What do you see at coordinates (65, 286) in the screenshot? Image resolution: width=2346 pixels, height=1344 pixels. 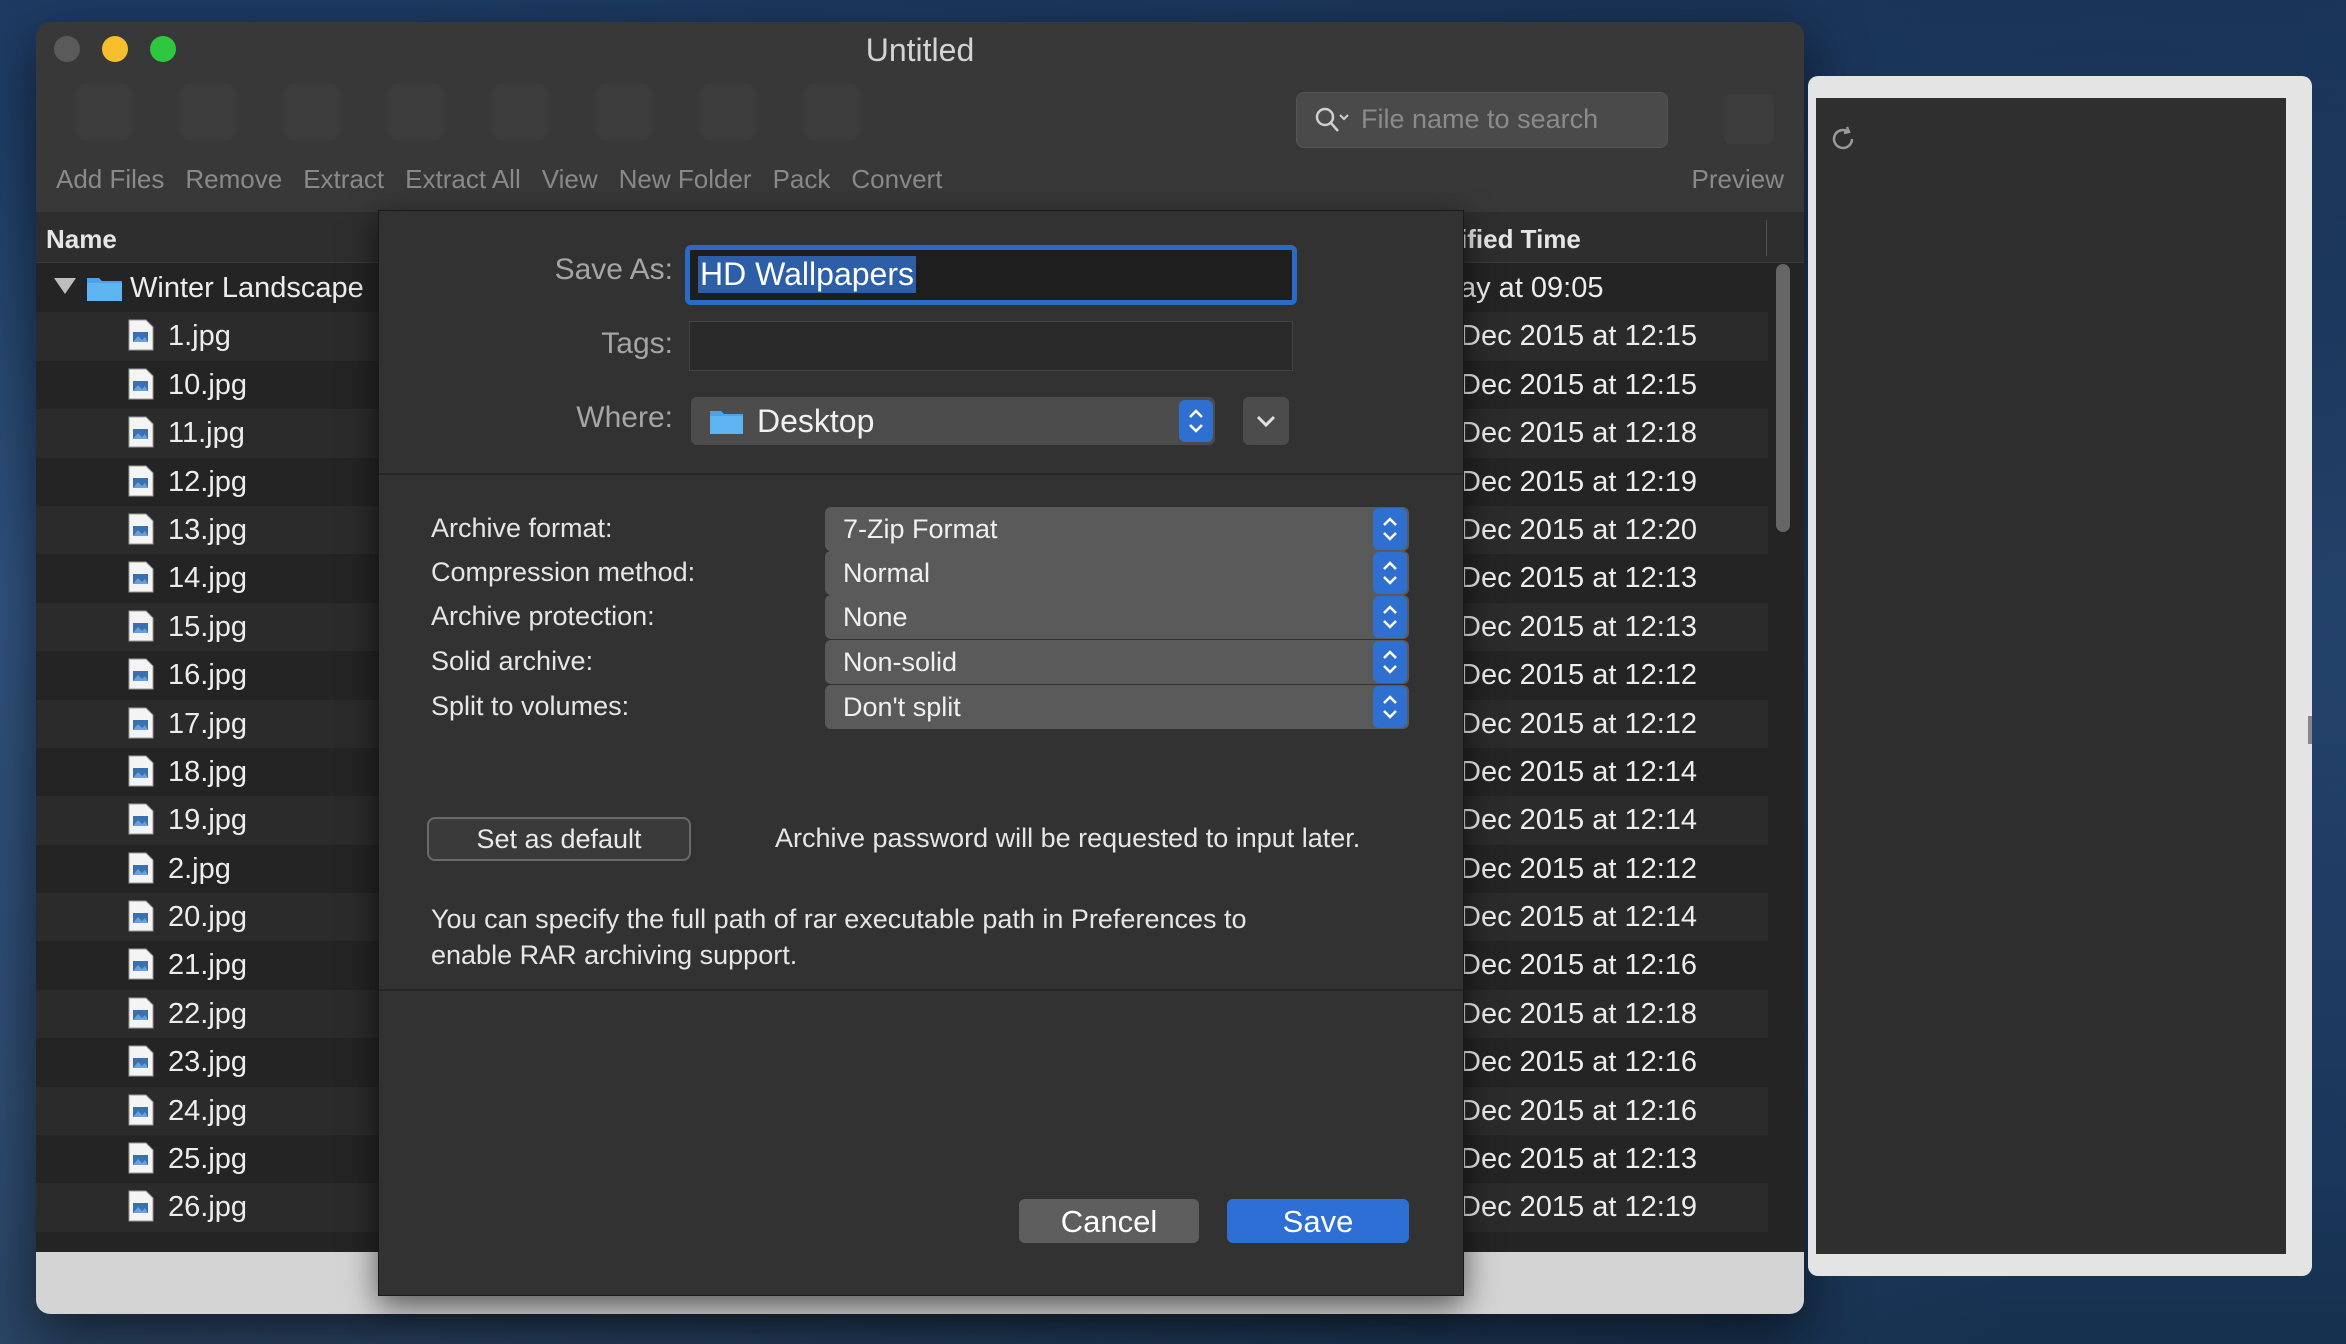 I see `disclosure-triangle-icon` at bounding box center [65, 286].